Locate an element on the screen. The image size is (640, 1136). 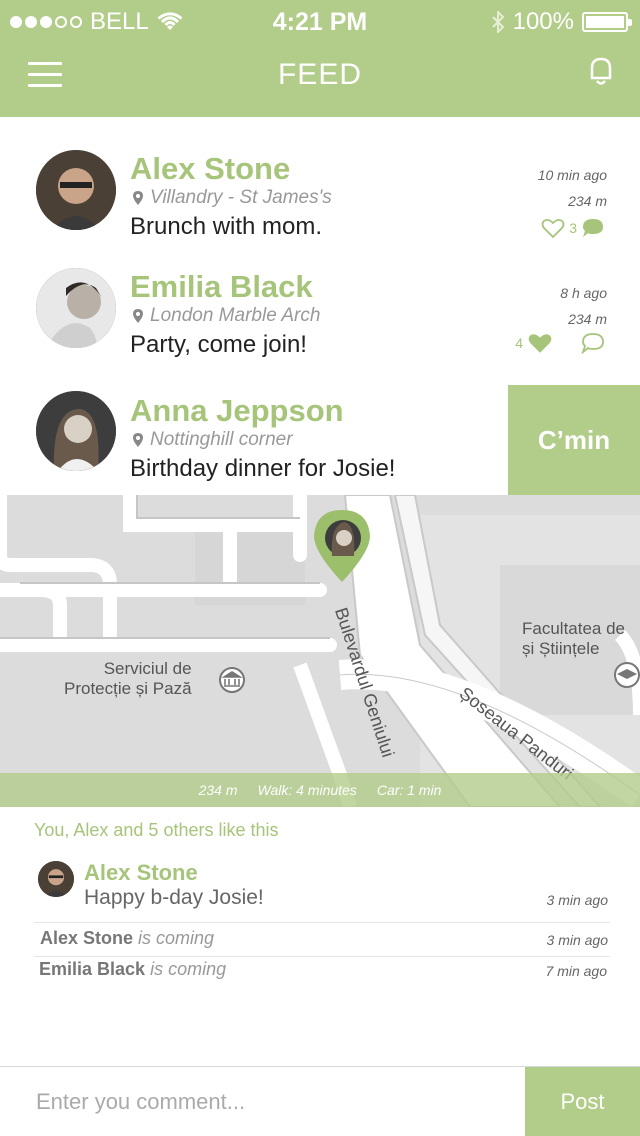
heart-outline-icon is located at coordinates (553, 228).